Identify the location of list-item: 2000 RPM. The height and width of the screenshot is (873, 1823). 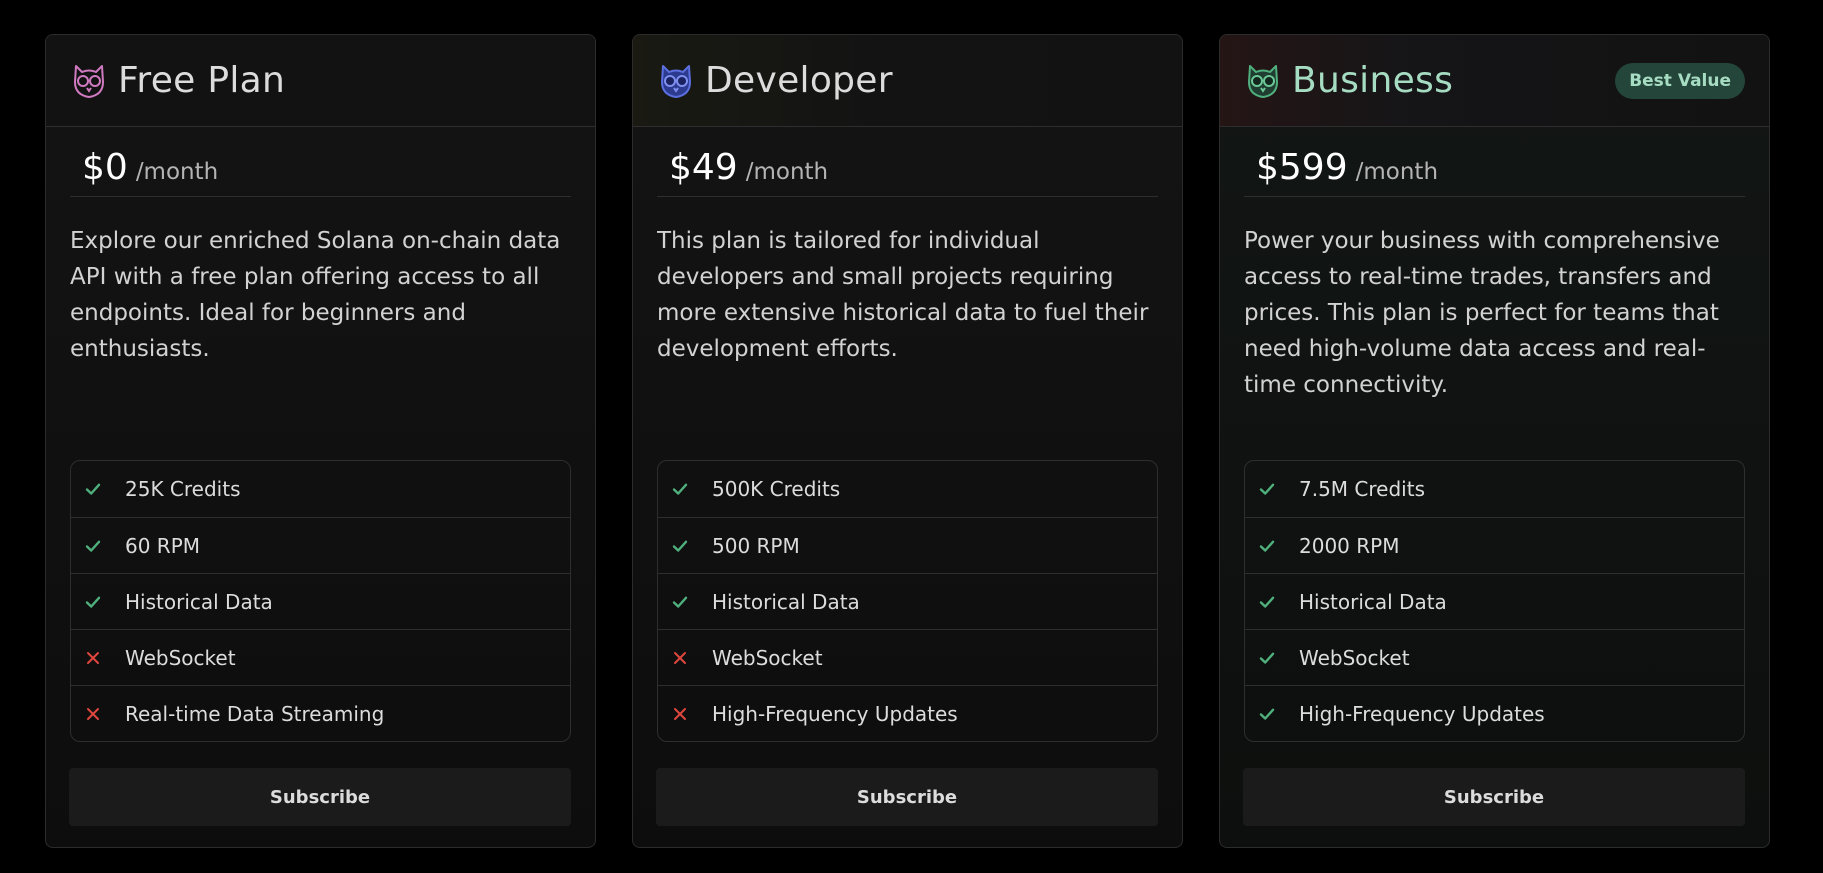
(1494, 545).